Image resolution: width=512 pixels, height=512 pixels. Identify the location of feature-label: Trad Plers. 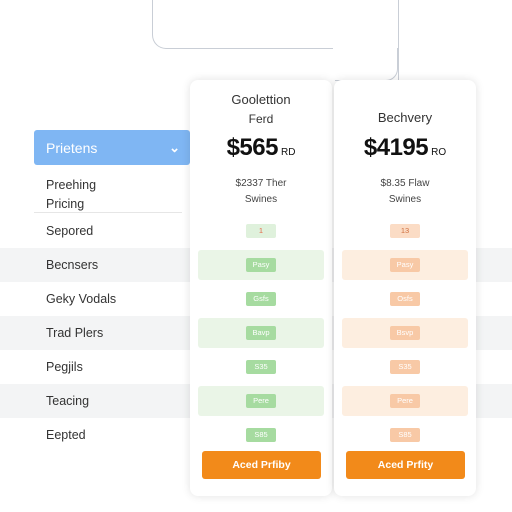
(75, 333).